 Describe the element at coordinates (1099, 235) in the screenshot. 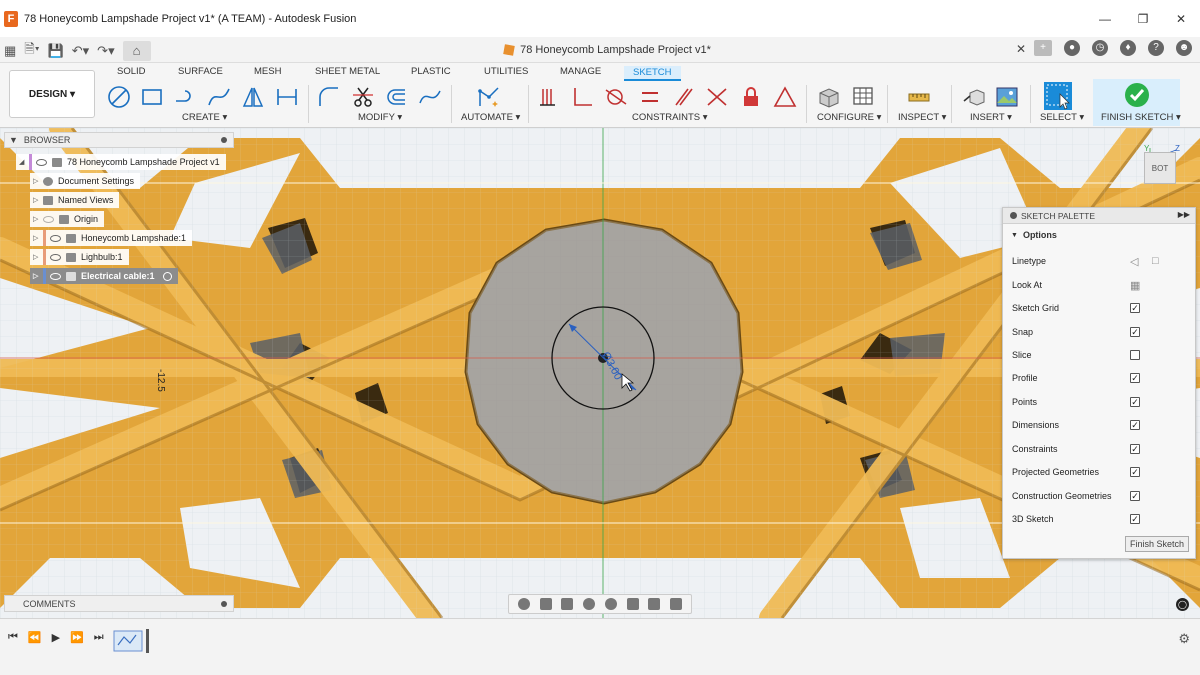

I see `options-section-header: ▼ Options` at that location.